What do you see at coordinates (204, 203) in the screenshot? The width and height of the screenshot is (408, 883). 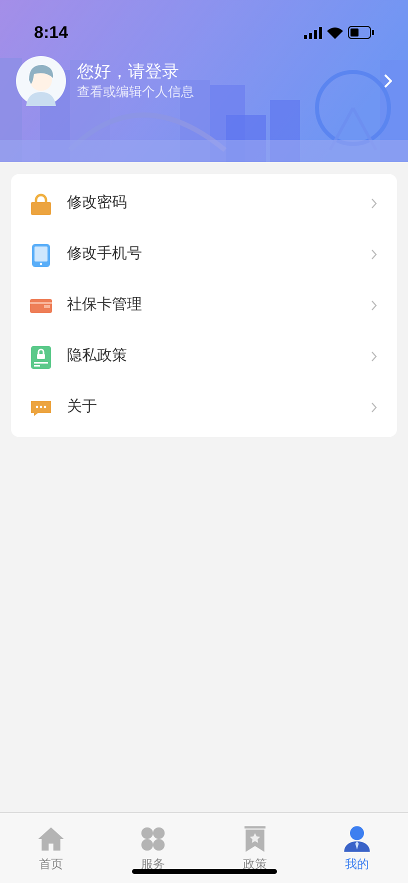 I see `menu-item: 修改密码` at bounding box center [204, 203].